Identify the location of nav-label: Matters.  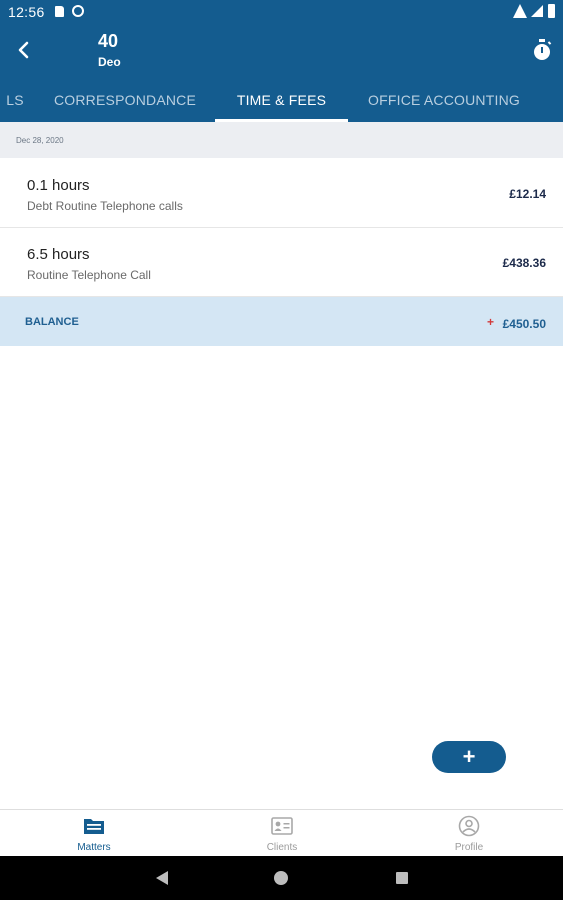
(94, 847).